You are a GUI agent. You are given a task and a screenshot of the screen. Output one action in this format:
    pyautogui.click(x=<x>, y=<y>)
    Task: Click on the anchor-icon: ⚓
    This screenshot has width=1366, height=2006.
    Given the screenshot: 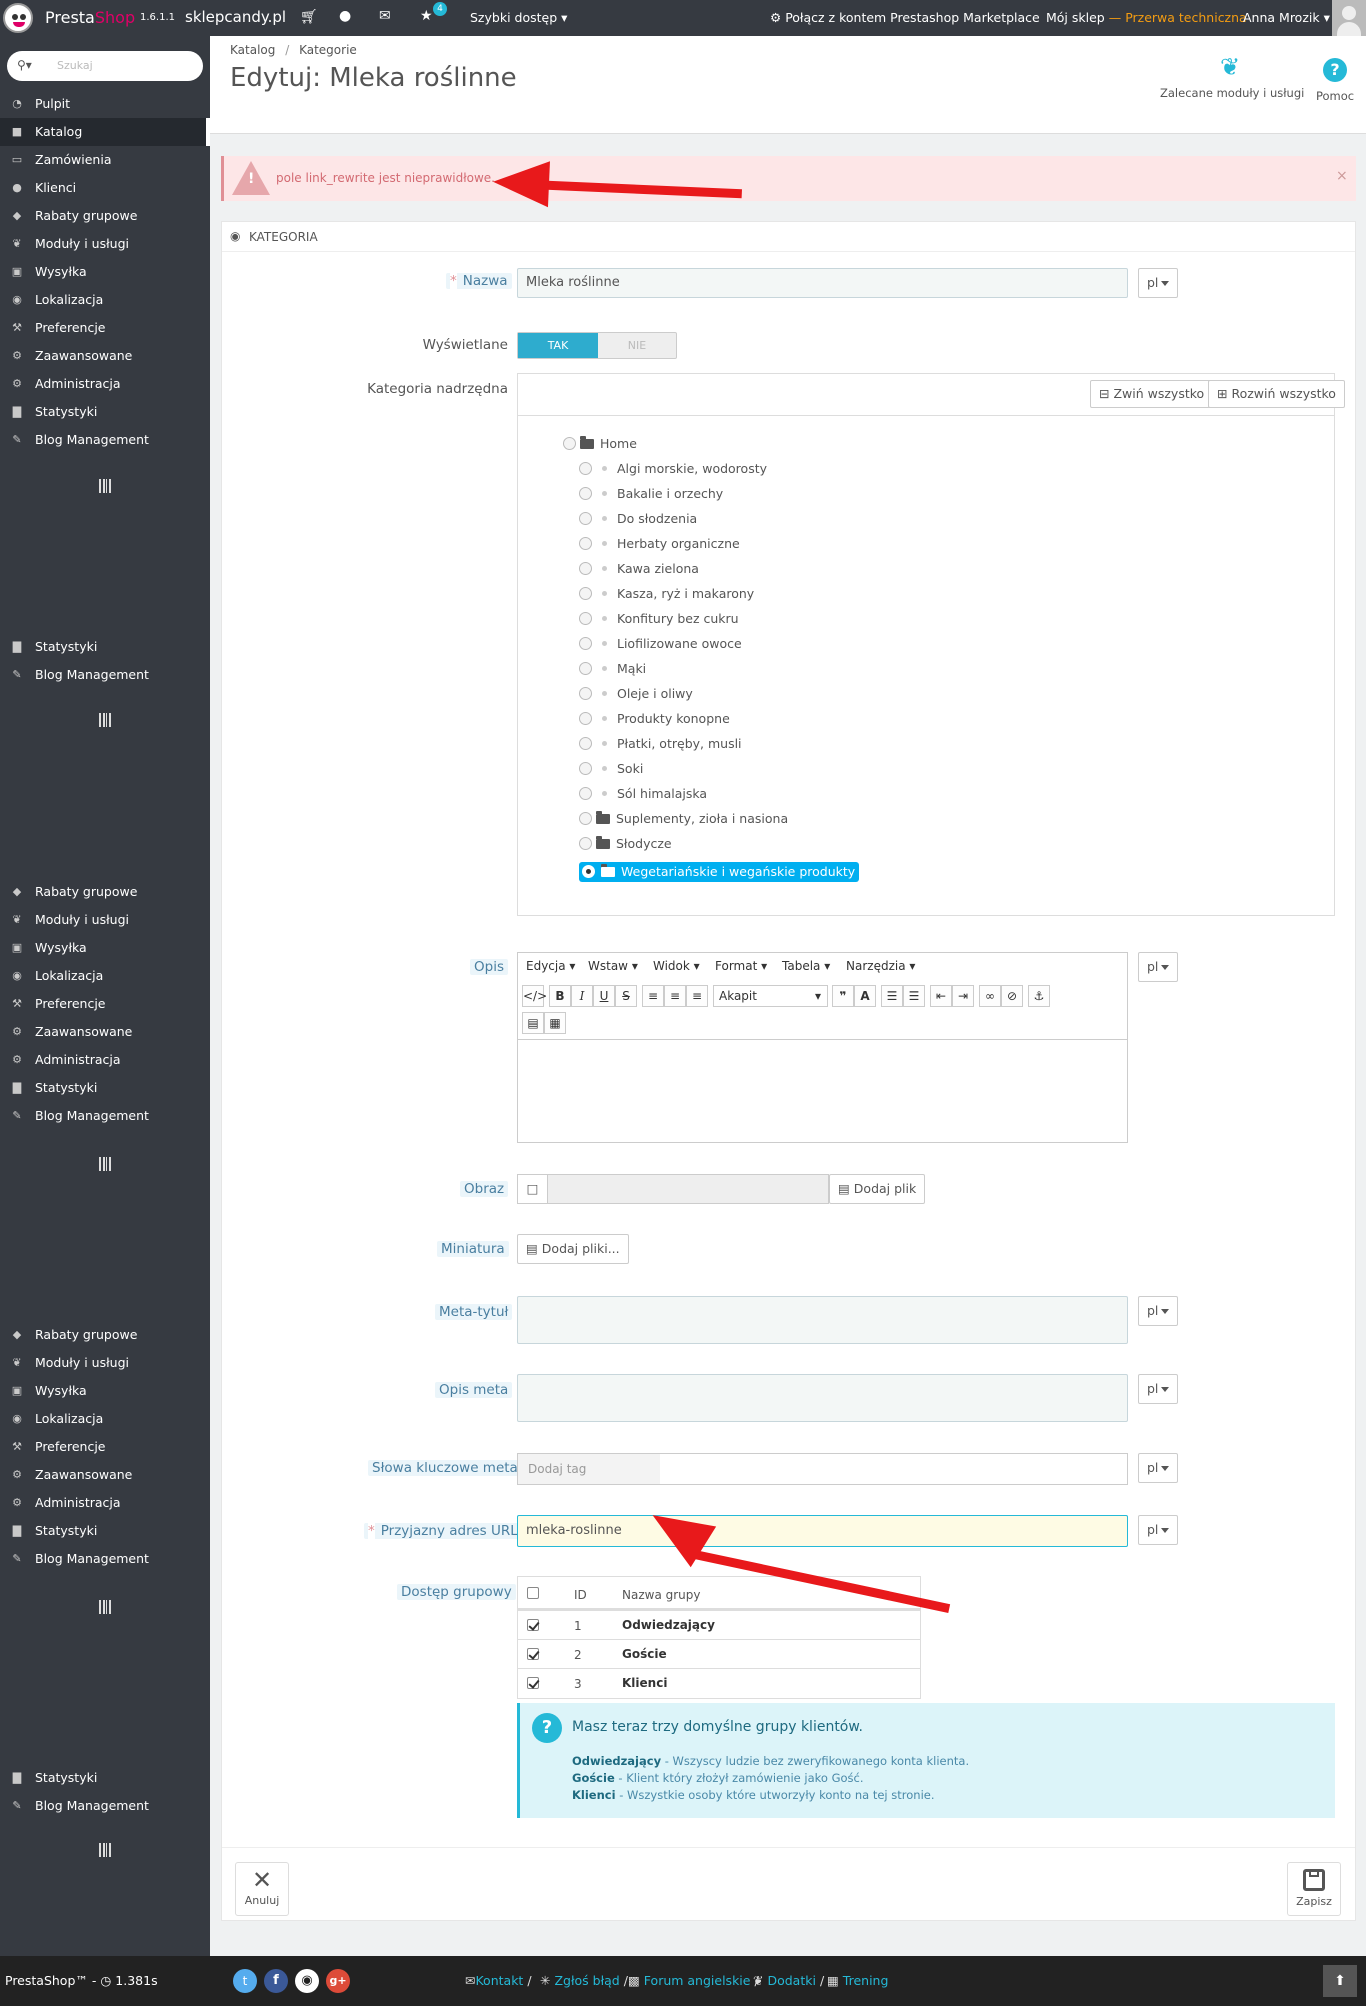 What is the action you would take?
    pyautogui.click(x=1039, y=996)
    